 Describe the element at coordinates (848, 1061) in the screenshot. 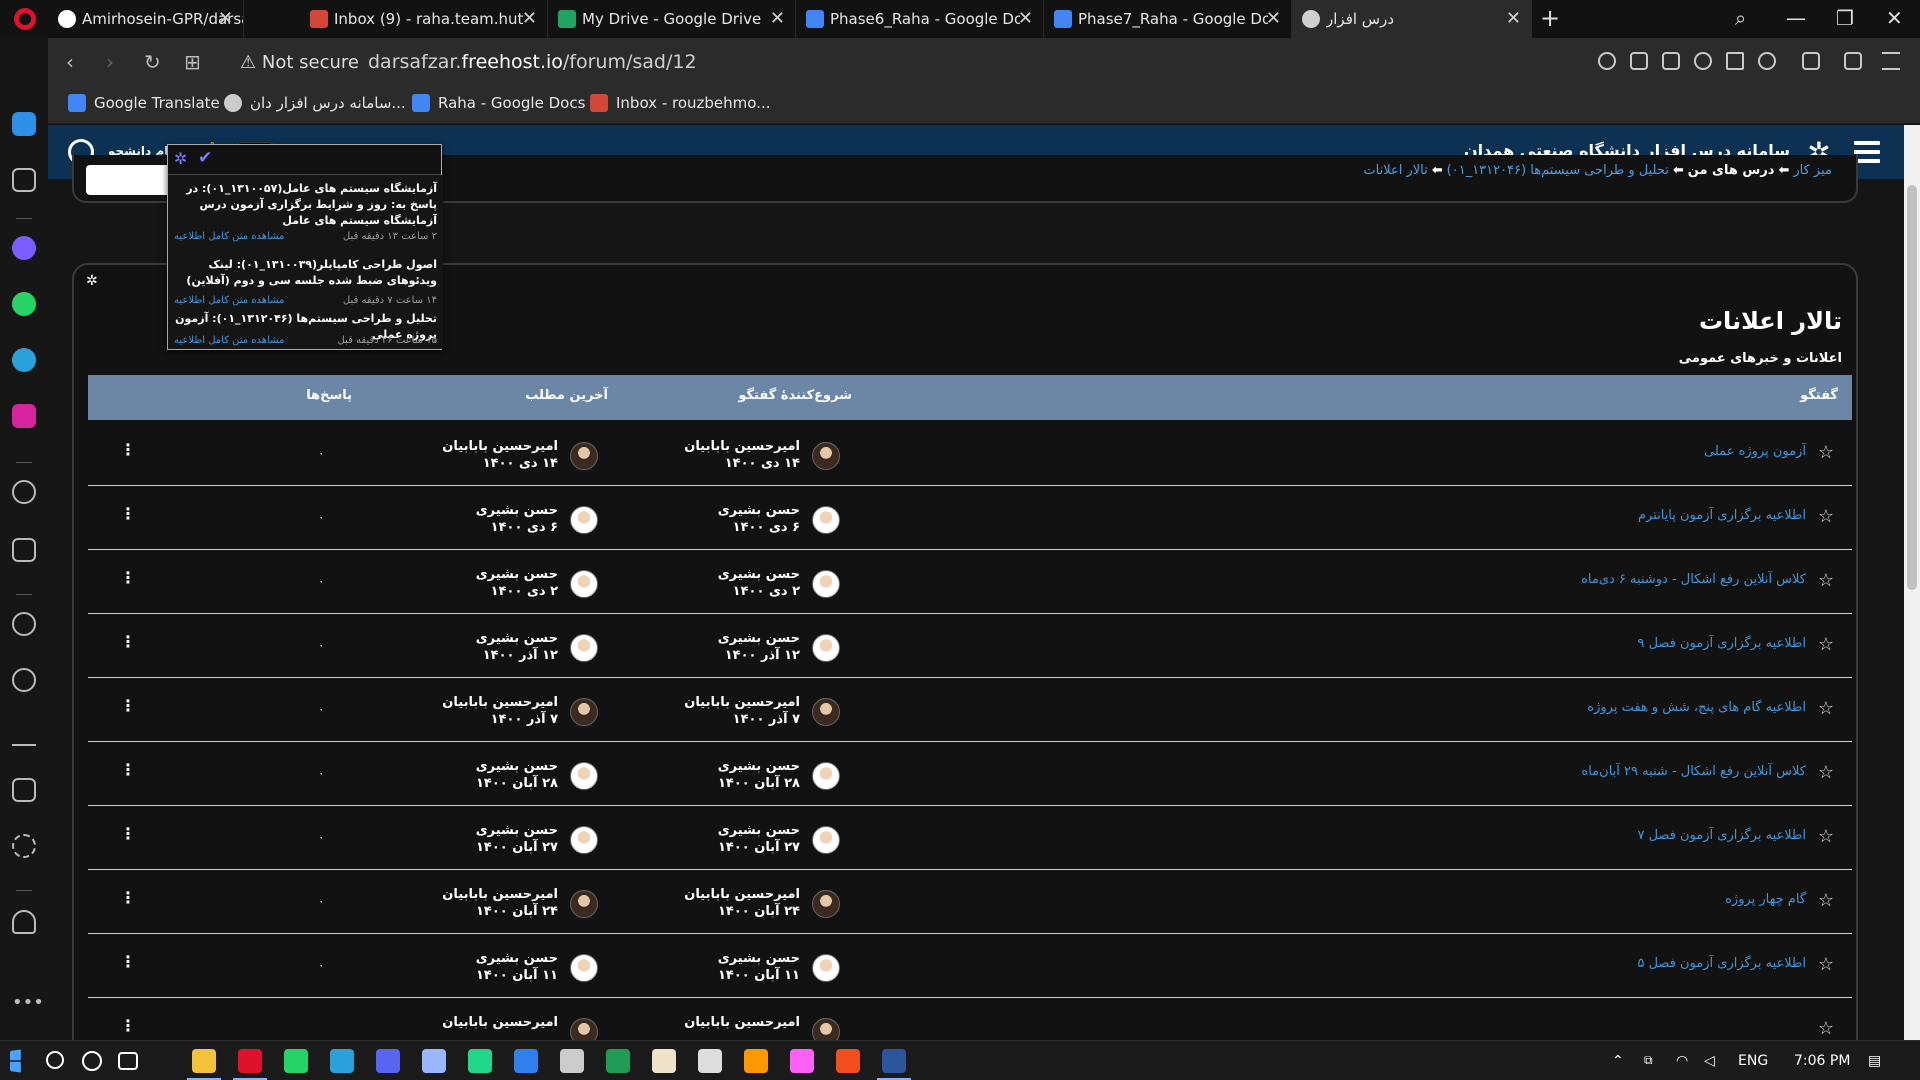

I see `figma-icon` at that location.